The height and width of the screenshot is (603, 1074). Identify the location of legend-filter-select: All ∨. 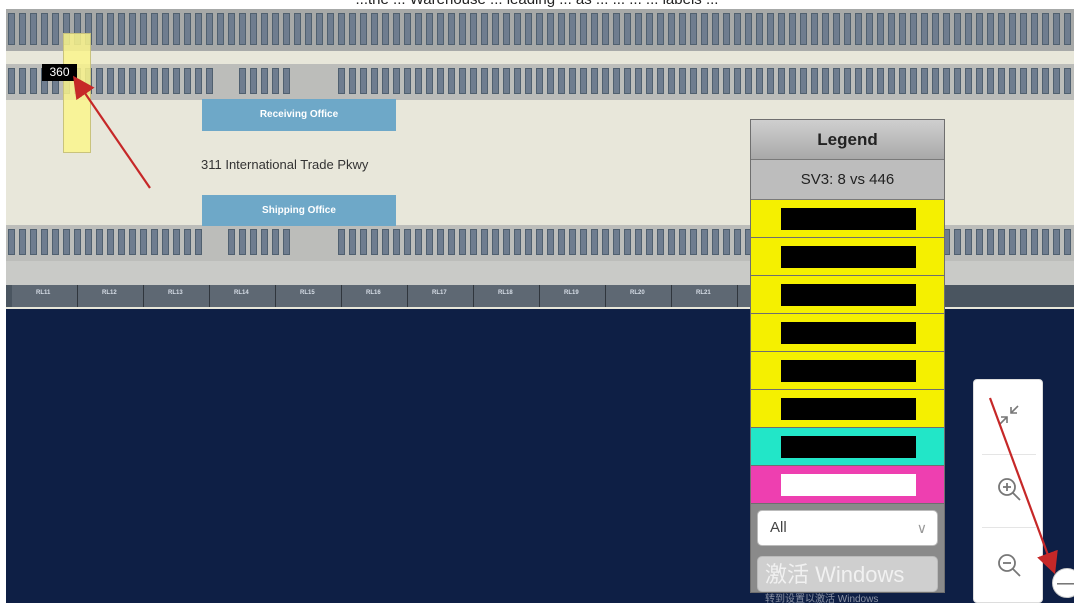
(847, 528).